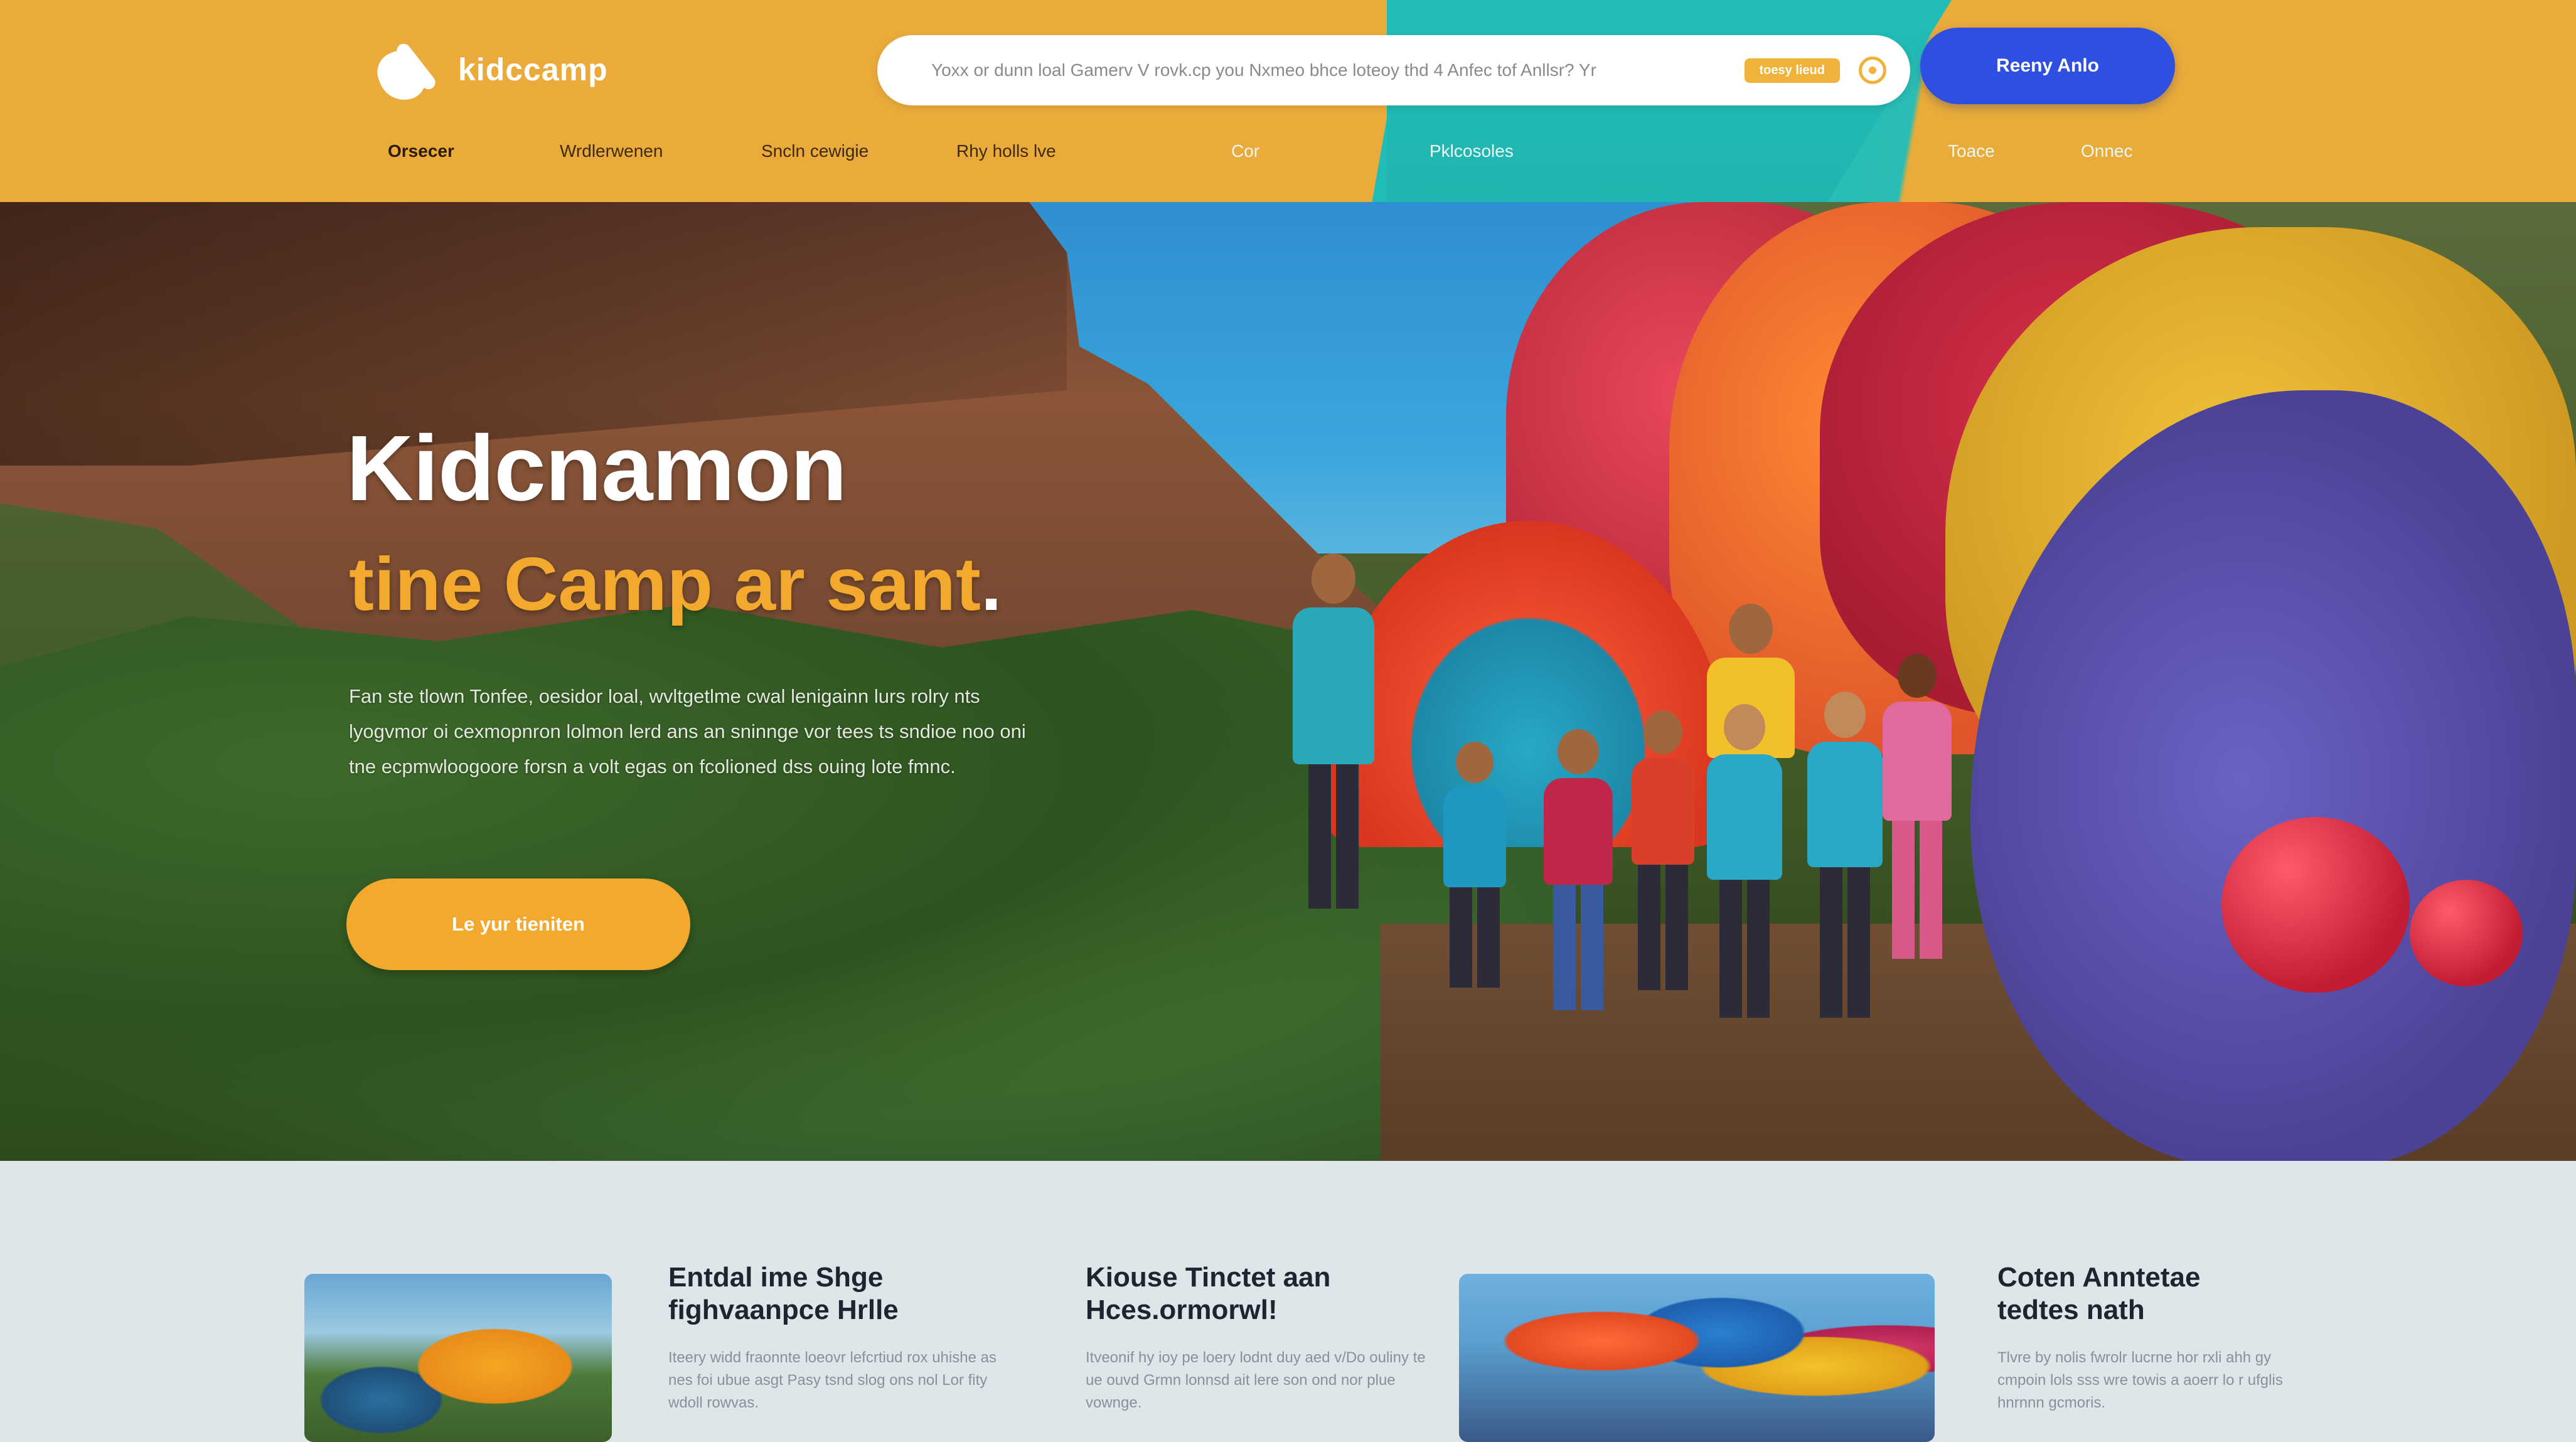 Image resolution: width=2576 pixels, height=1442 pixels. What do you see at coordinates (1472, 151) in the screenshot?
I see `nav-item-6: Pklcosoles` at bounding box center [1472, 151].